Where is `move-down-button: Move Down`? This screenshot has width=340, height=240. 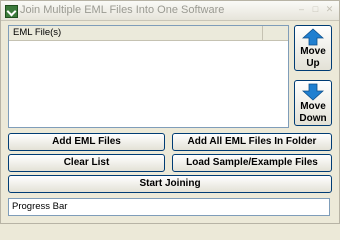
move-down-button: Move Down is located at coordinates (313, 103).